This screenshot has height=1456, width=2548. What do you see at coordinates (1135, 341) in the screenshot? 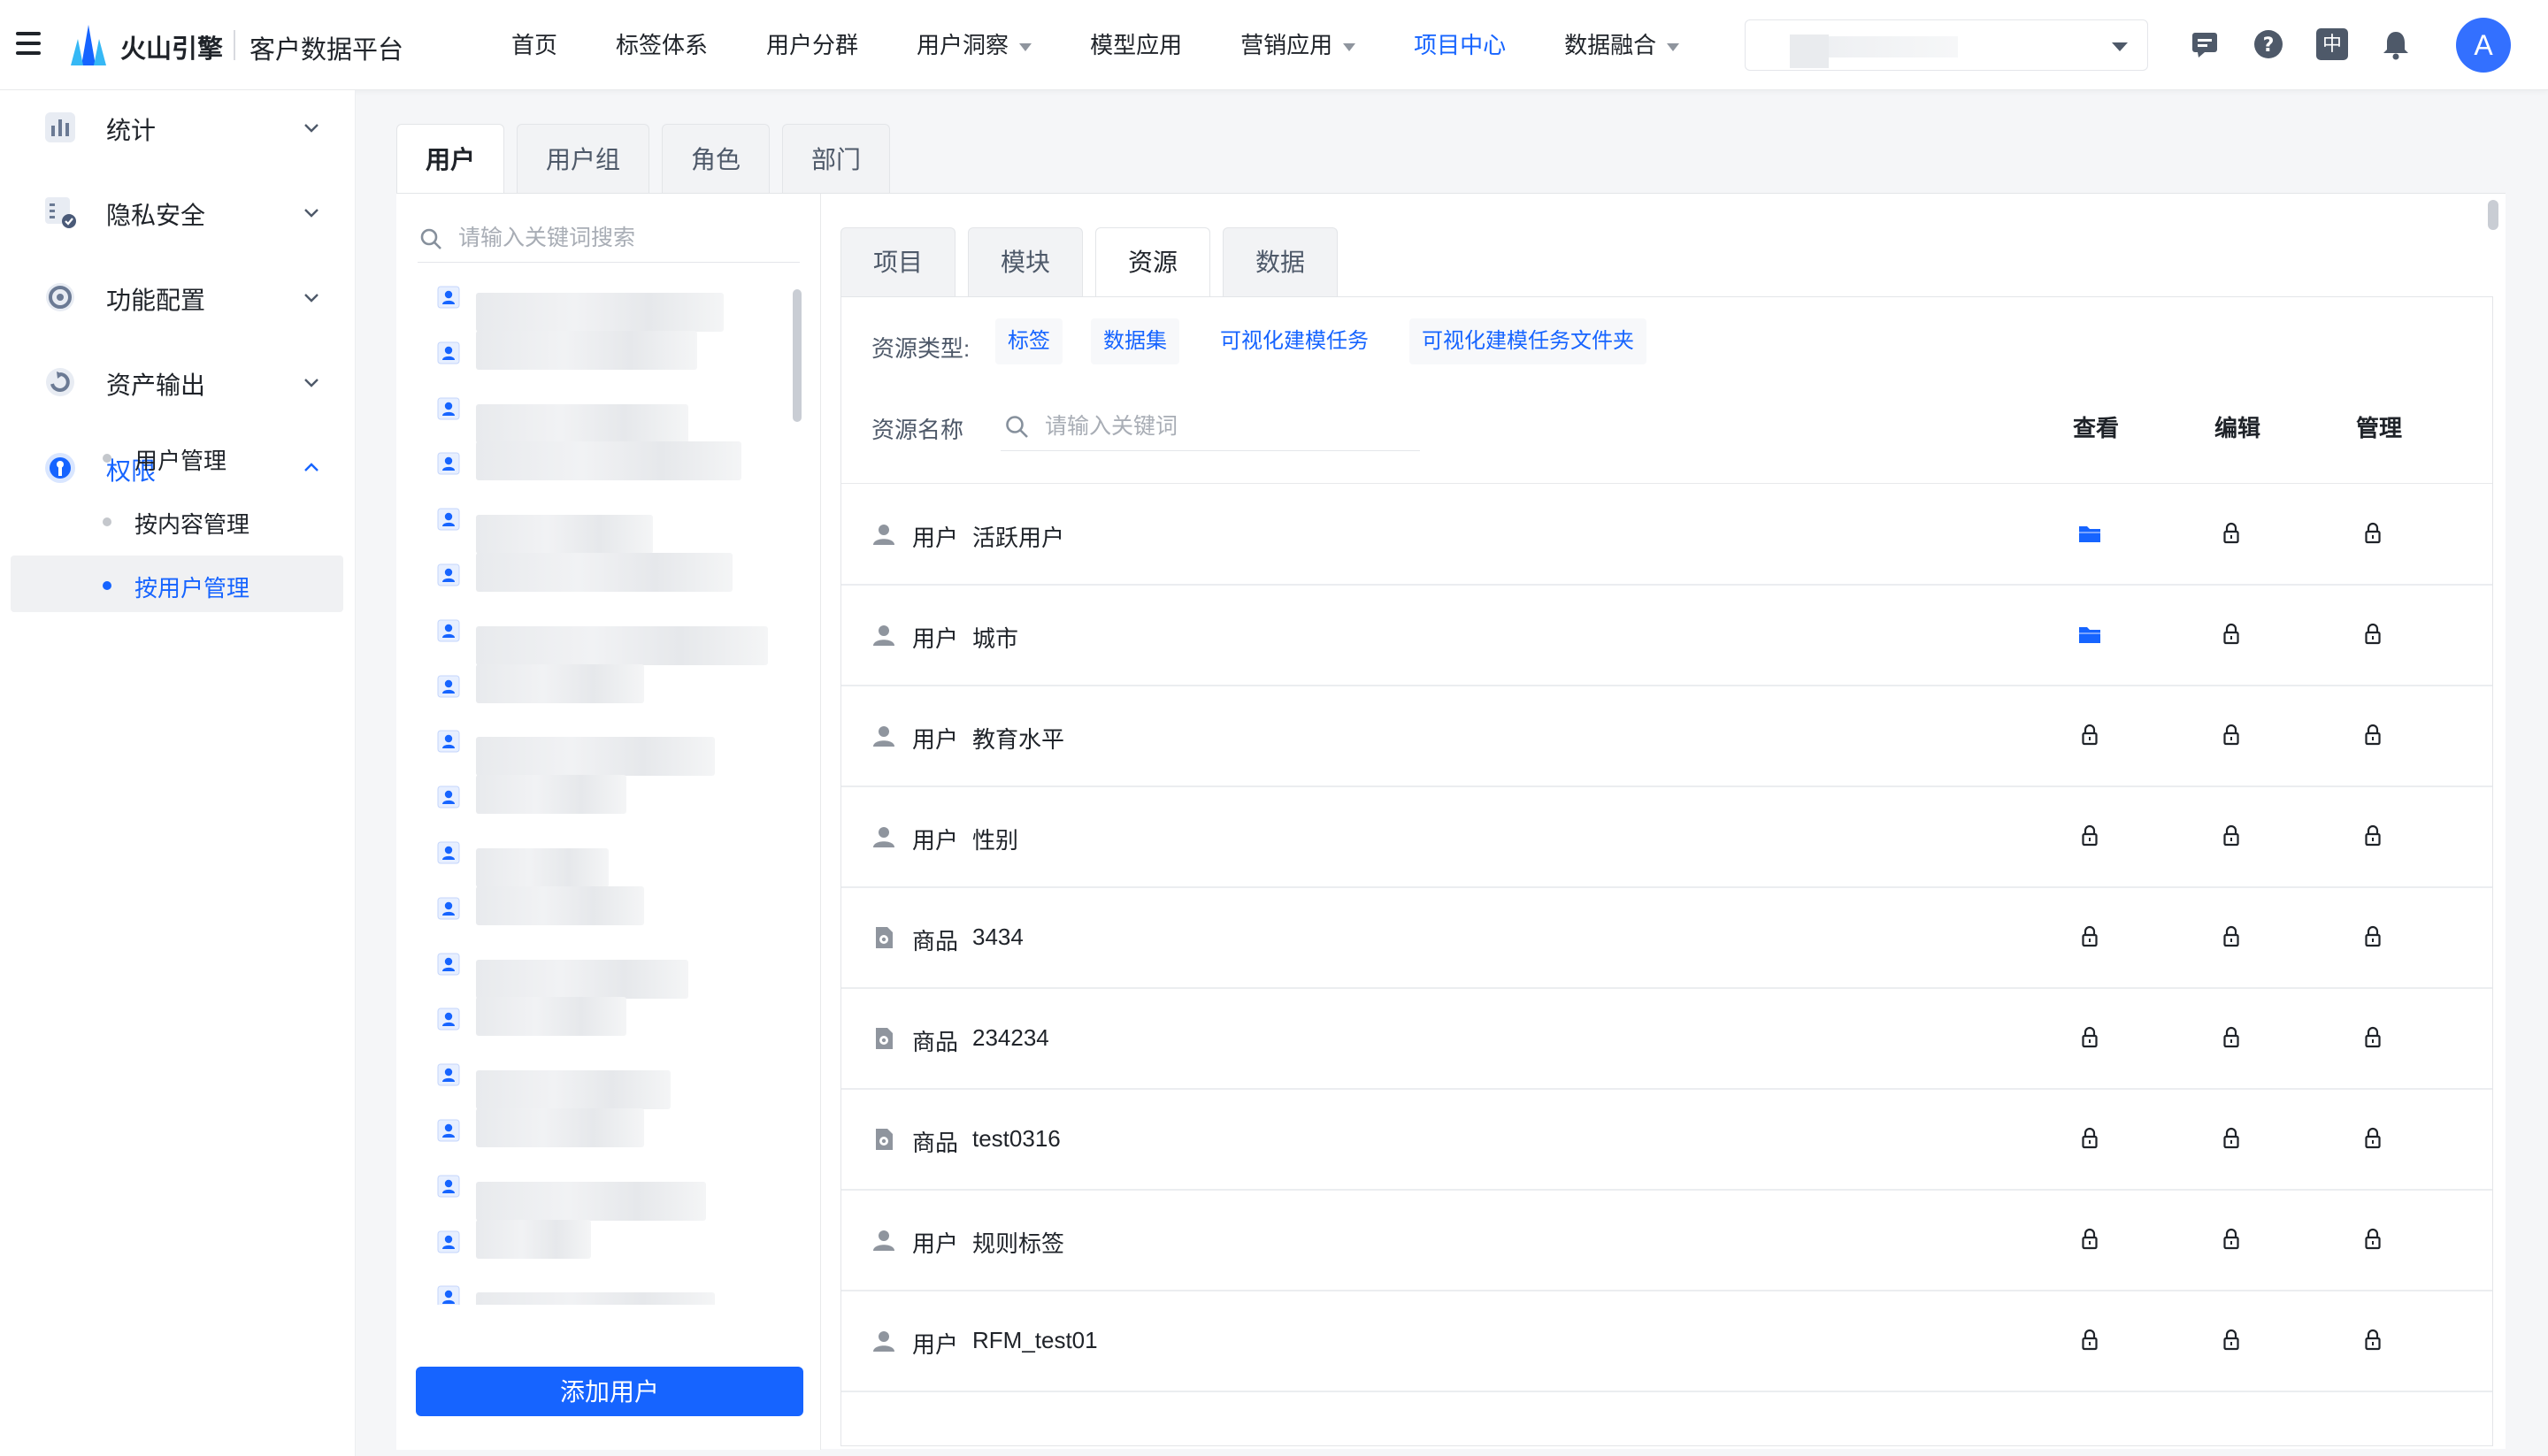
I see `resource-type-chip-1: 数据集` at bounding box center [1135, 341].